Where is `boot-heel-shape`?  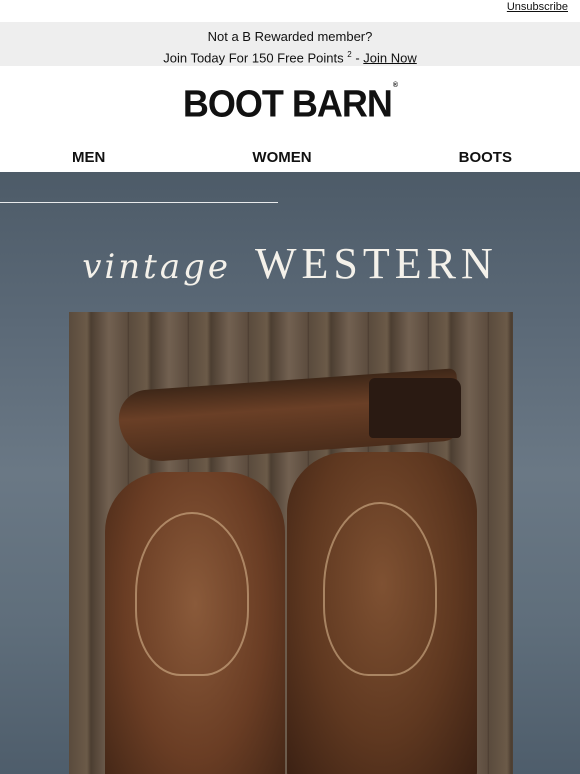
boot-heel-shape is located at coordinates (415, 408).